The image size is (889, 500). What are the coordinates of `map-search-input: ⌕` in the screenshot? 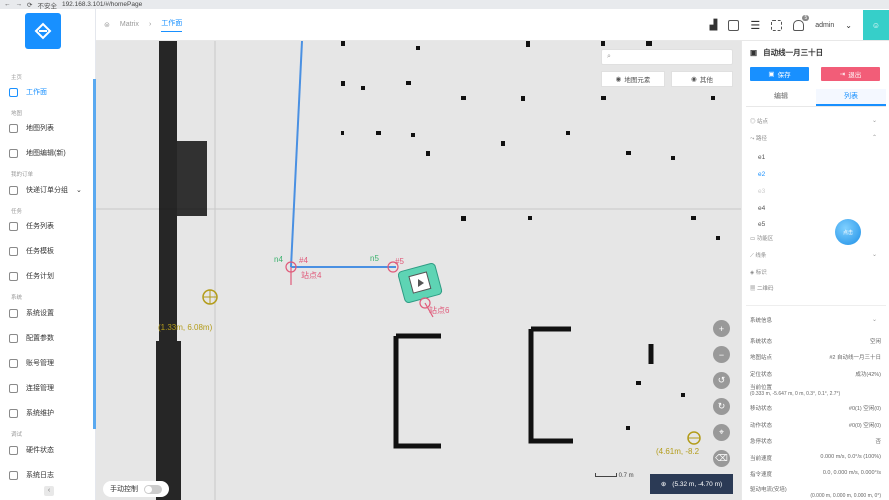 It's located at (667, 57).